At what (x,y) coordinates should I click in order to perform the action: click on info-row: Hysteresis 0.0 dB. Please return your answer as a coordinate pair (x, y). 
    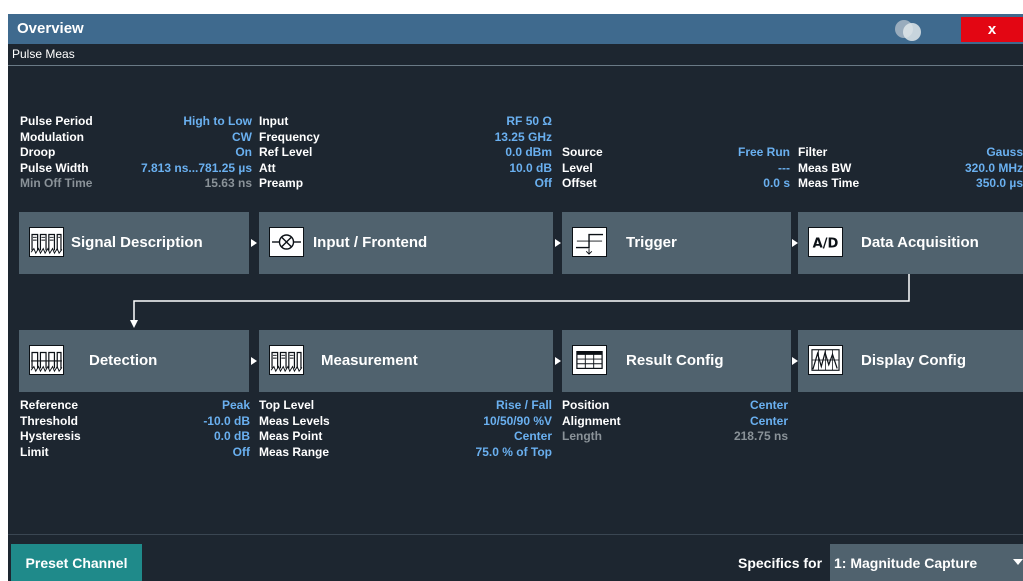
    Looking at the image, I should click on (135, 436).